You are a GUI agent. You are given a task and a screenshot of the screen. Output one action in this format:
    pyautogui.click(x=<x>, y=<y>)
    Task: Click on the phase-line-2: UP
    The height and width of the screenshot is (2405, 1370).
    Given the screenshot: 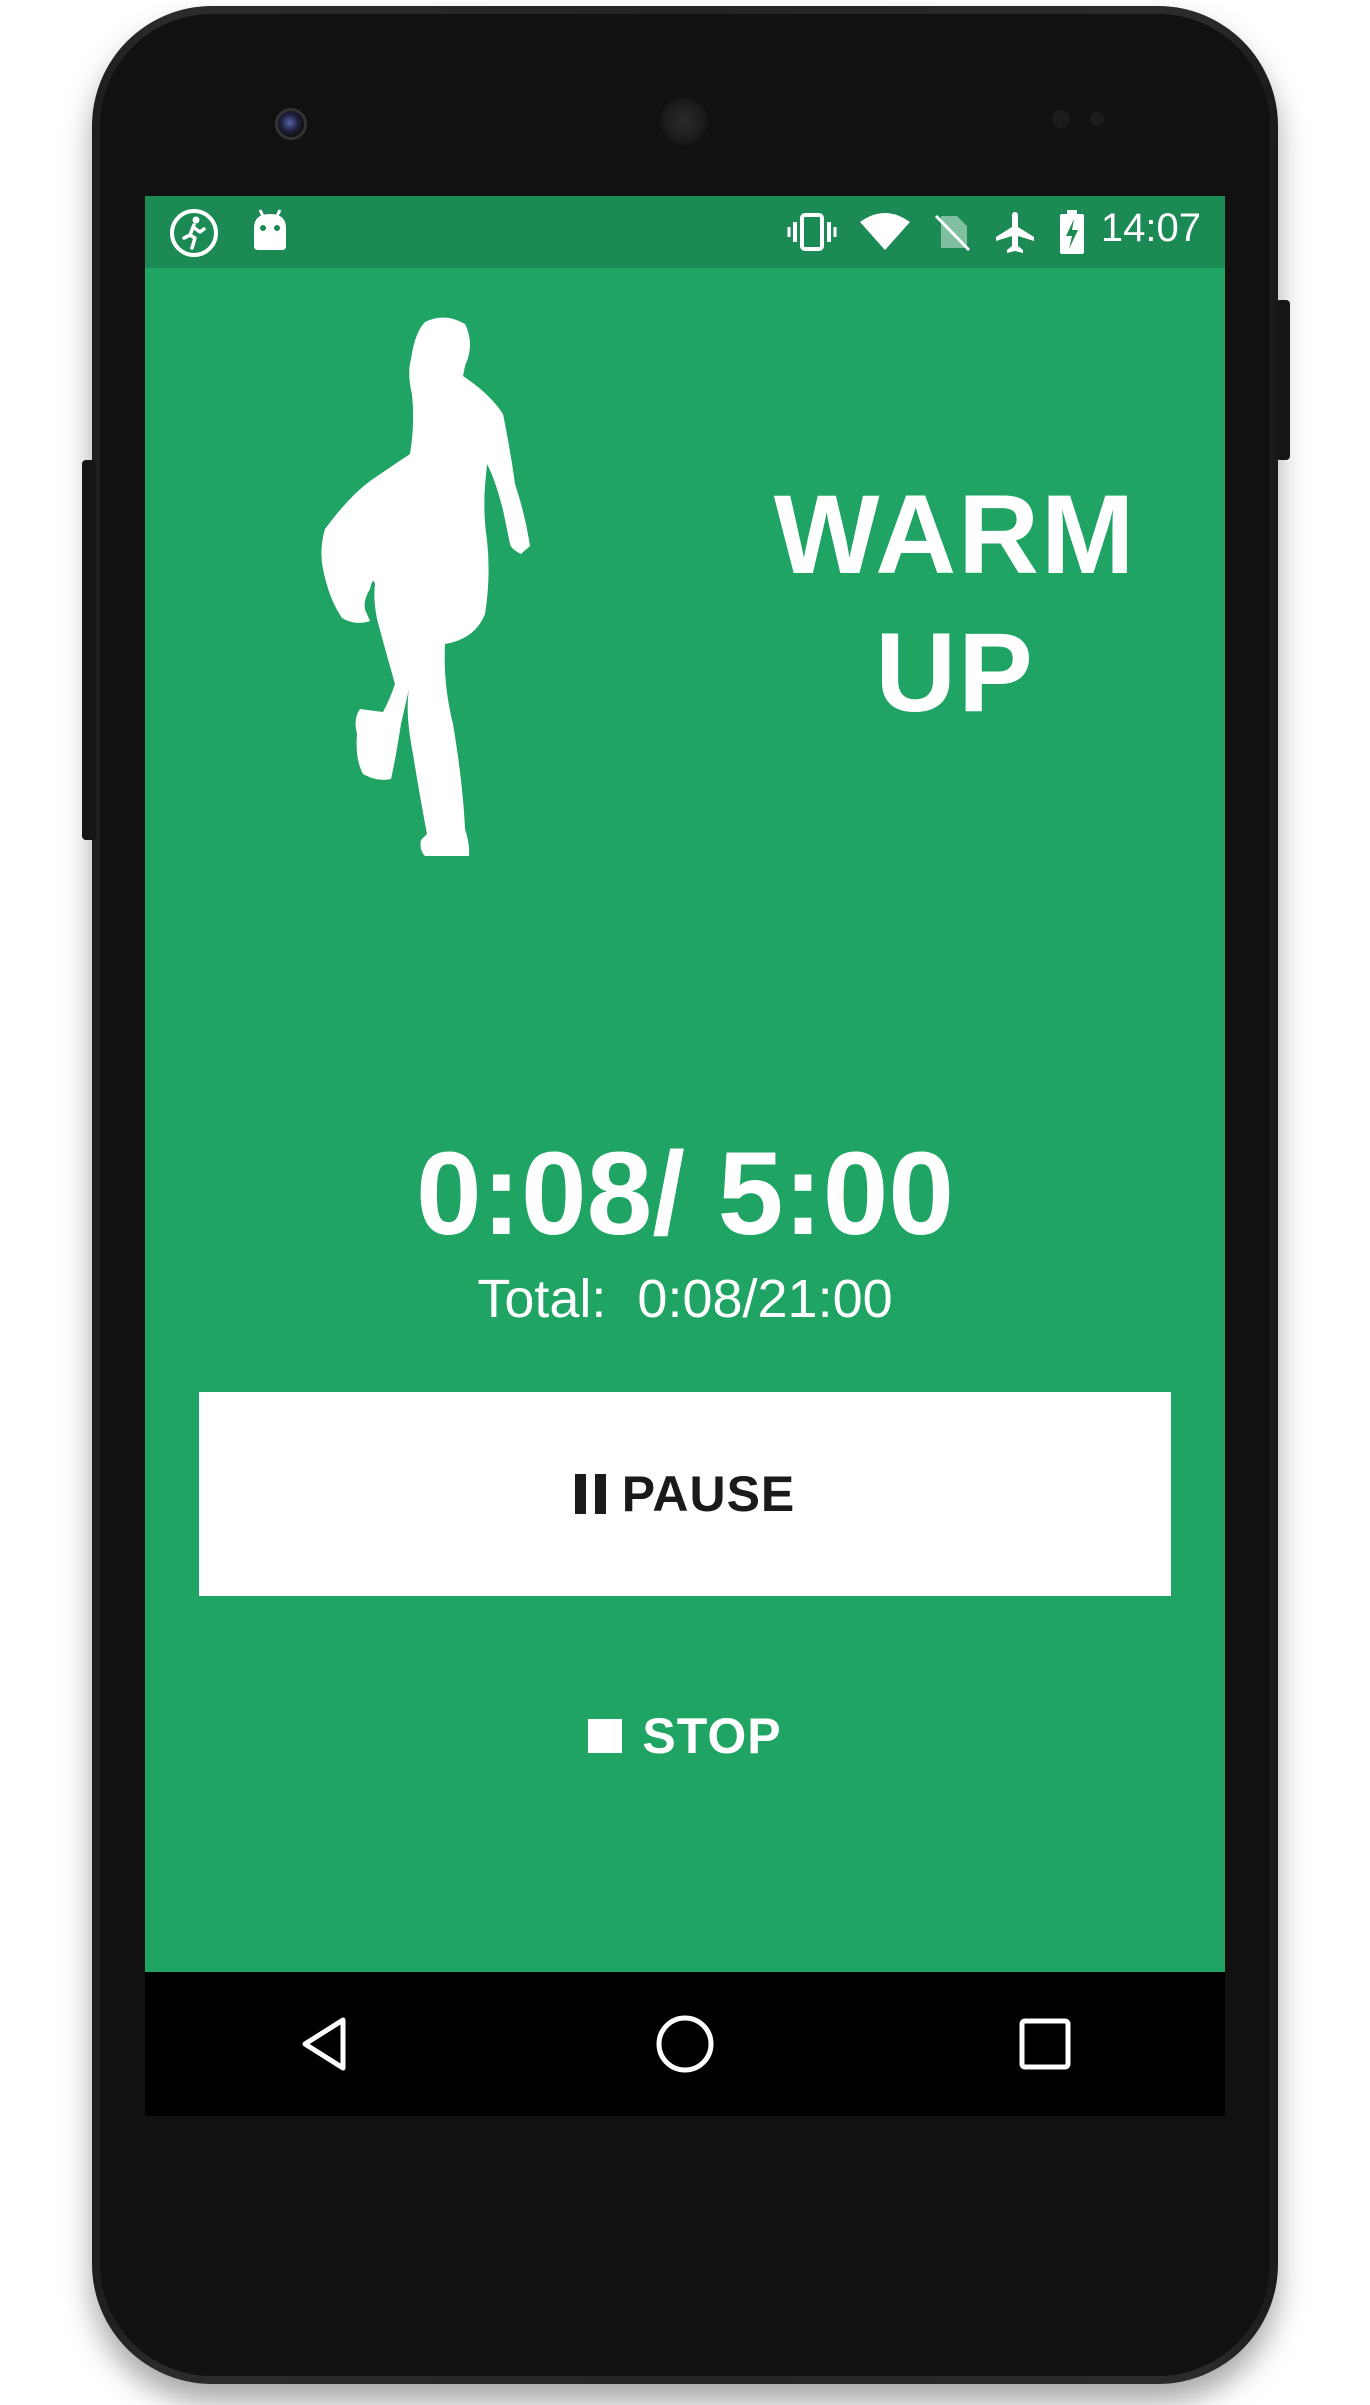 What is the action you would take?
    pyautogui.click(x=955, y=672)
    